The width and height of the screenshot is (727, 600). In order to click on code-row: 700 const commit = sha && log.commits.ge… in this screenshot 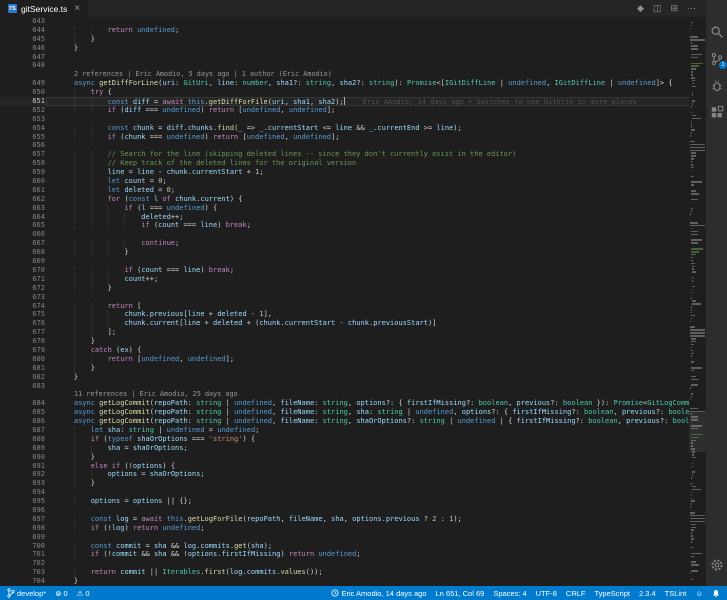, I will do `click(353, 546)`.